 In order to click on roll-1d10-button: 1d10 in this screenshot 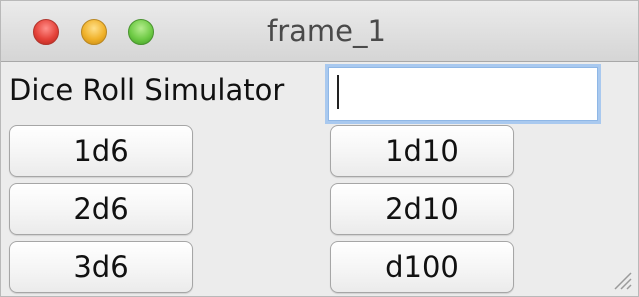, I will do `click(422, 151)`.